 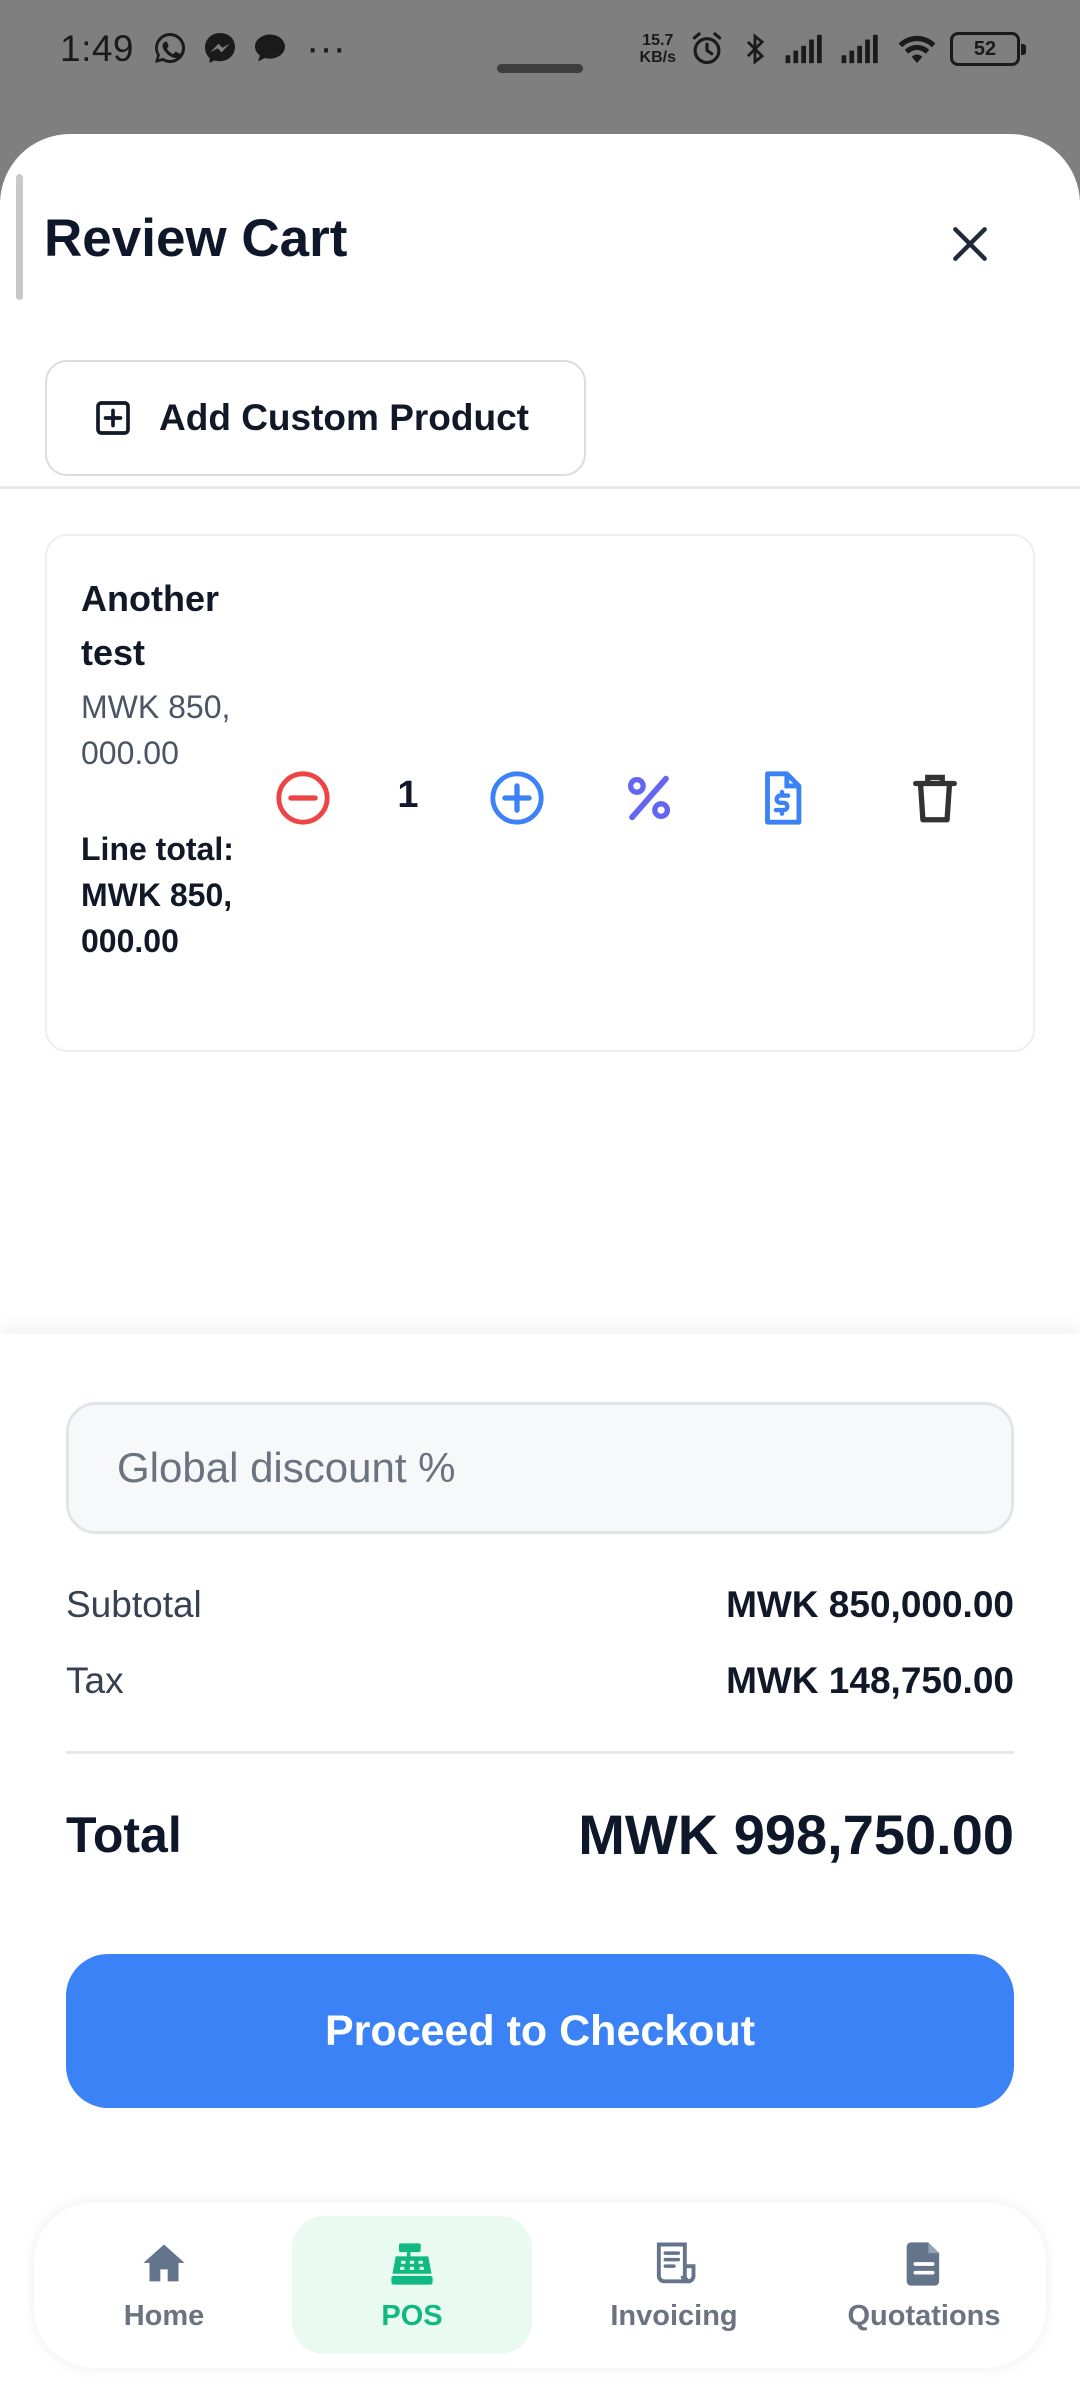 I want to click on line-total-value: MWK 850,000.00, so click(x=157, y=918).